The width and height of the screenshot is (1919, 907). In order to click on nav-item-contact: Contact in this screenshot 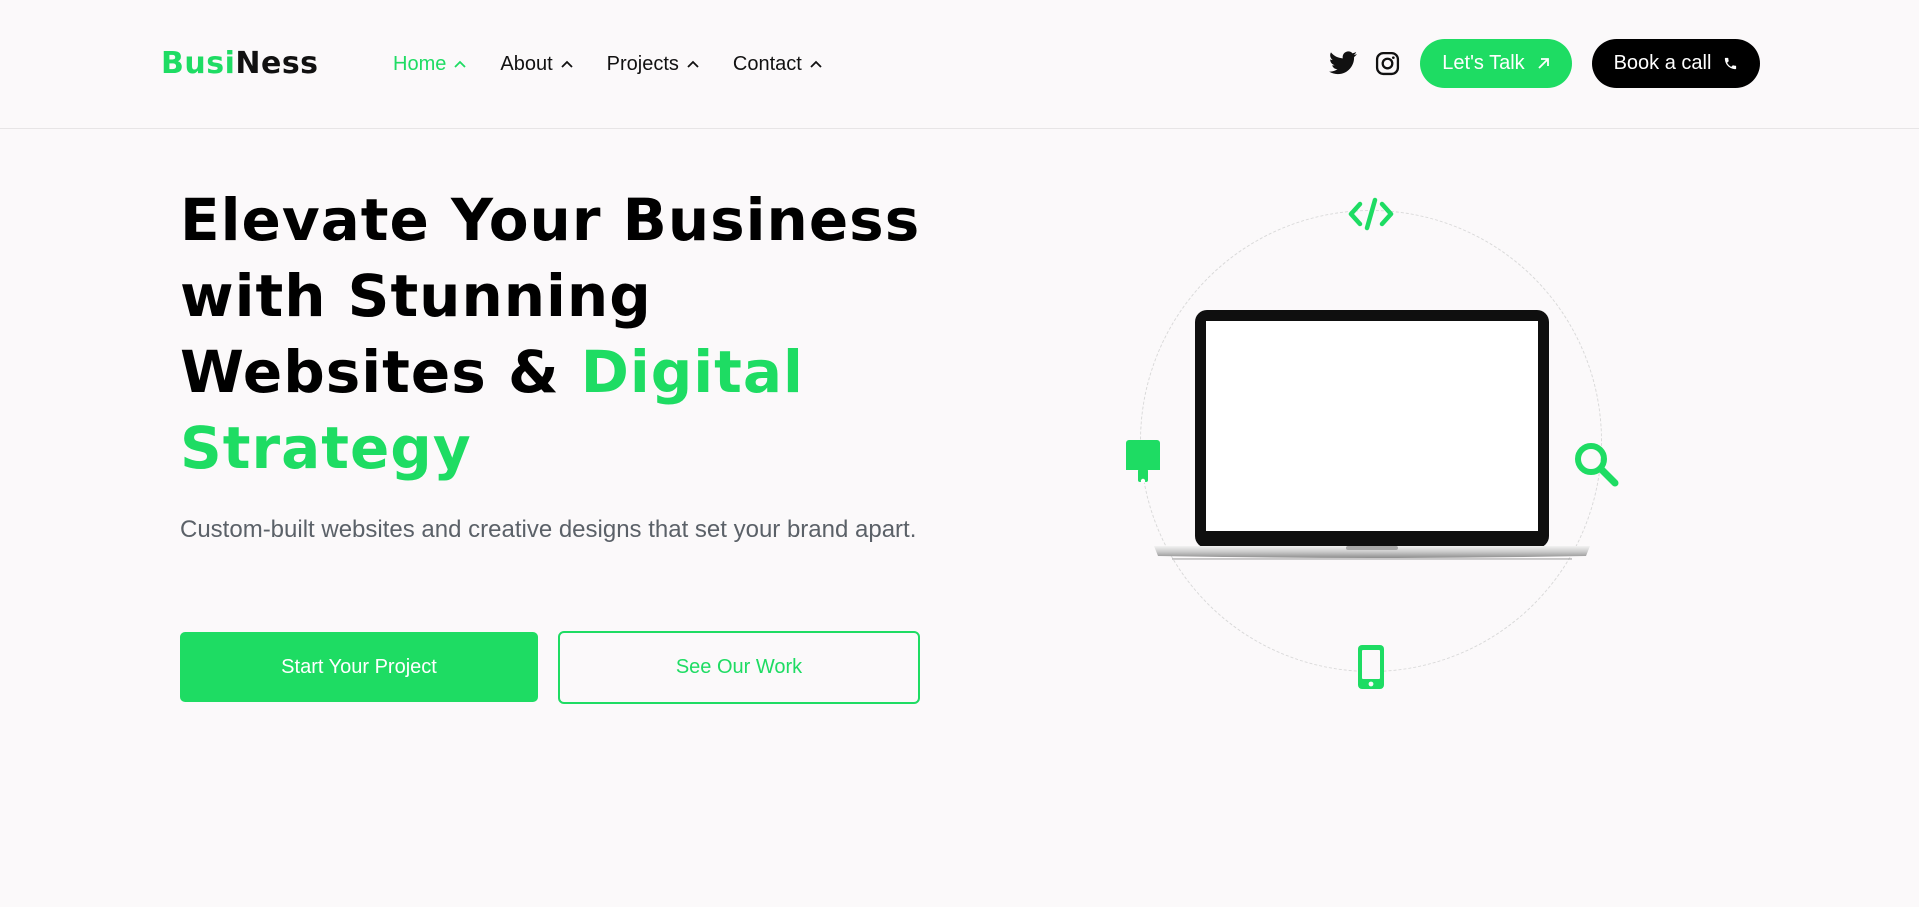, I will do `click(777, 64)`.